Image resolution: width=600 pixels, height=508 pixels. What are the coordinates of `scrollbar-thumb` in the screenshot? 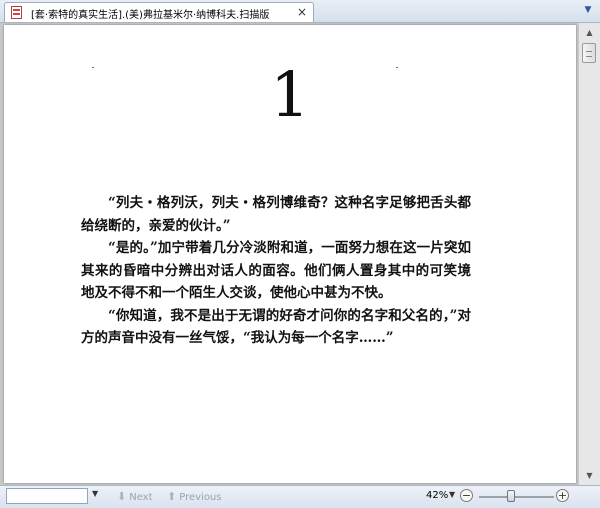 It's located at (589, 53).